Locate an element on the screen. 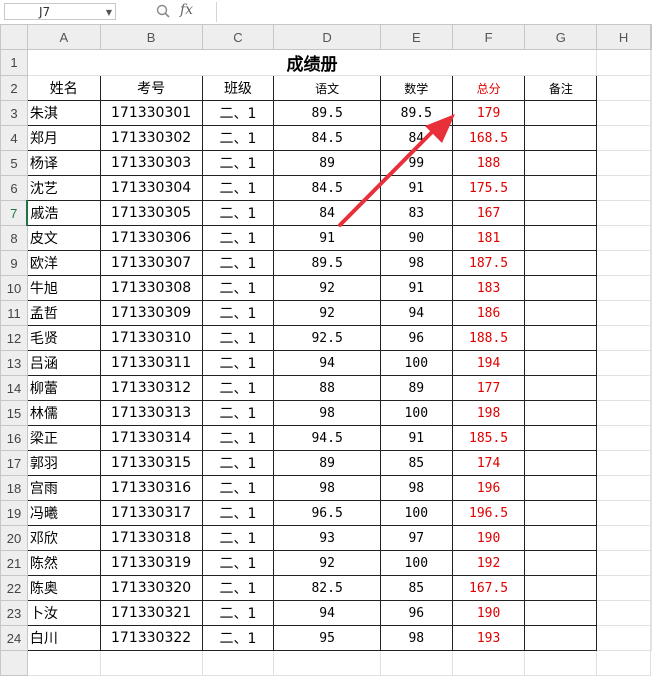 Image resolution: width=652 pixels, height=676 pixels. cell-chinese: 88 is located at coordinates (327, 388).